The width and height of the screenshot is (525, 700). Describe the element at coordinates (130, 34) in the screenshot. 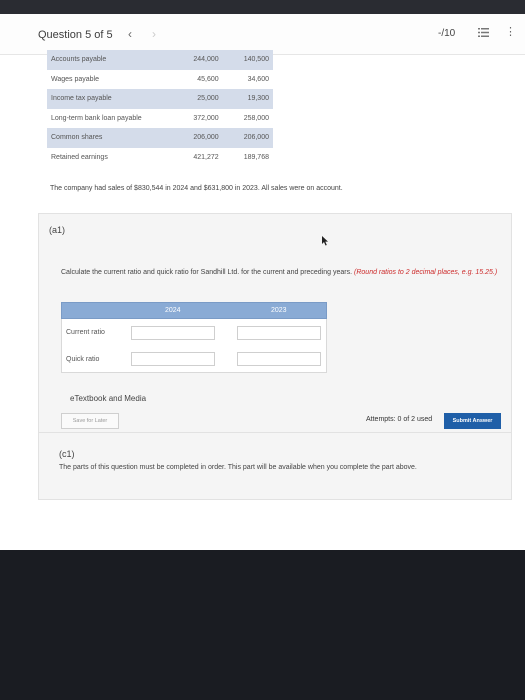

I see `previous-question-button: ‹` at that location.